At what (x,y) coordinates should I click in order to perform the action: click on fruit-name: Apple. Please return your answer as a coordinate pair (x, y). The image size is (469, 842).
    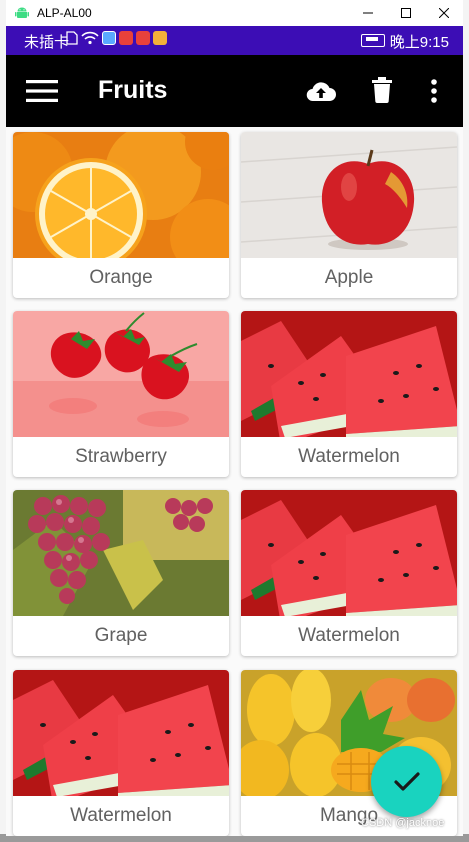
    Looking at the image, I should click on (349, 277).